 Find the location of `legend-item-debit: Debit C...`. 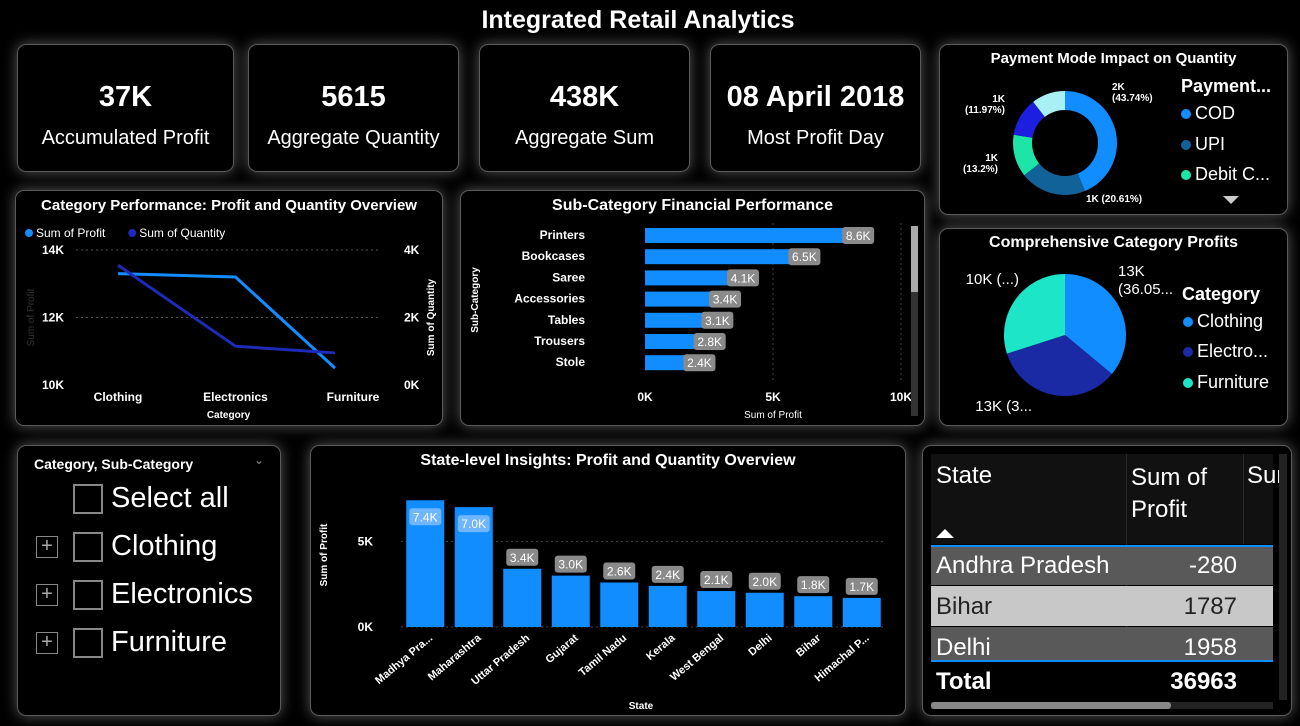

legend-item-debit: Debit C... is located at coordinates (1225, 174).